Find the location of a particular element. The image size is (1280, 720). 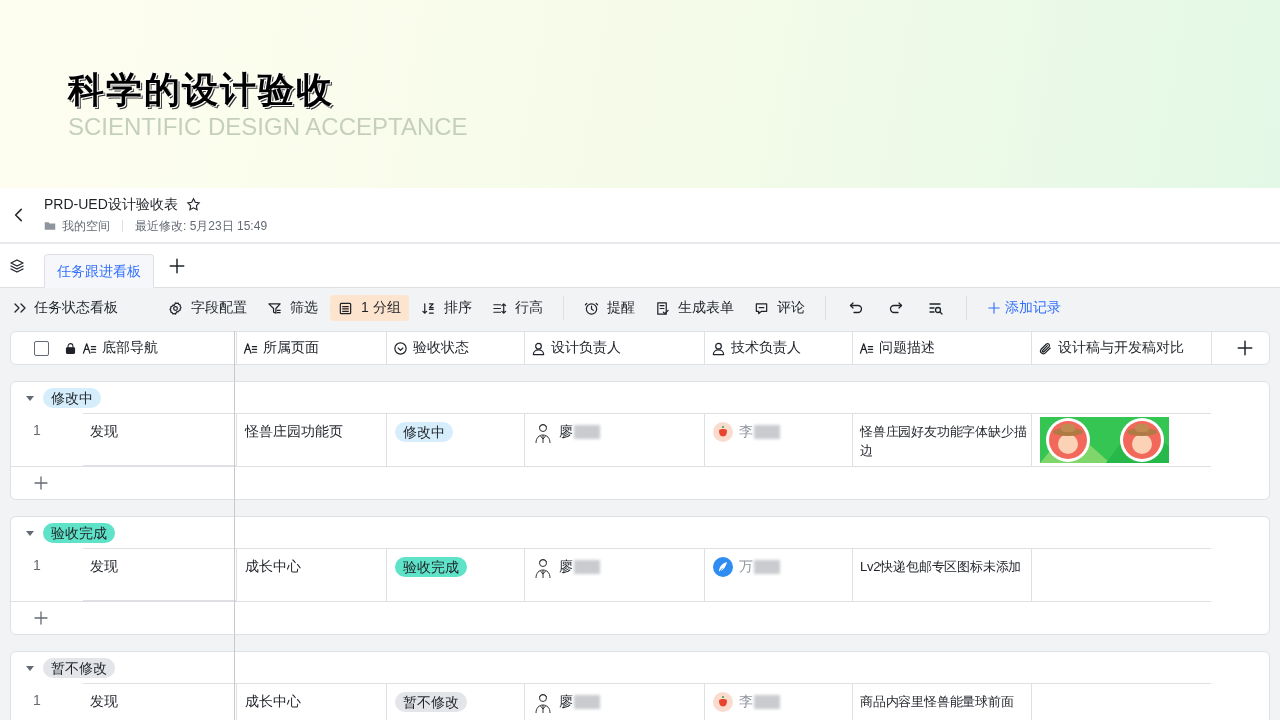

status-tag: 修改中 is located at coordinates (424, 432).